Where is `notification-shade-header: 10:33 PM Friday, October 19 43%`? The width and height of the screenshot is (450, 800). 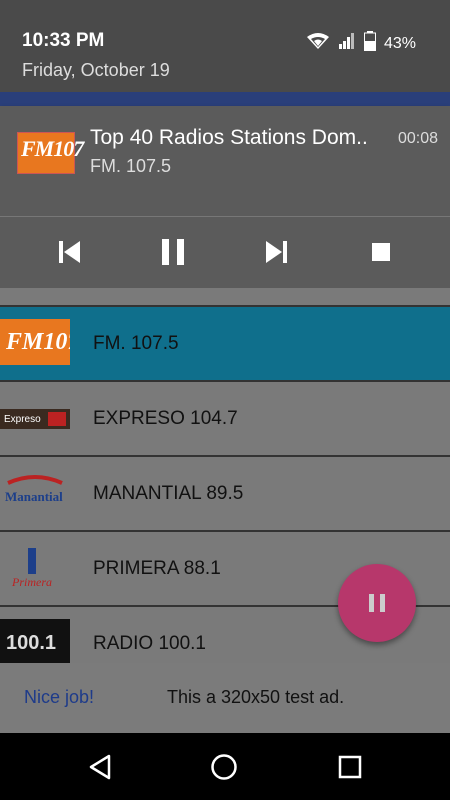 notification-shade-header: 10:33 PM Friday, October 19 43% is located at coordinates (225, 46).